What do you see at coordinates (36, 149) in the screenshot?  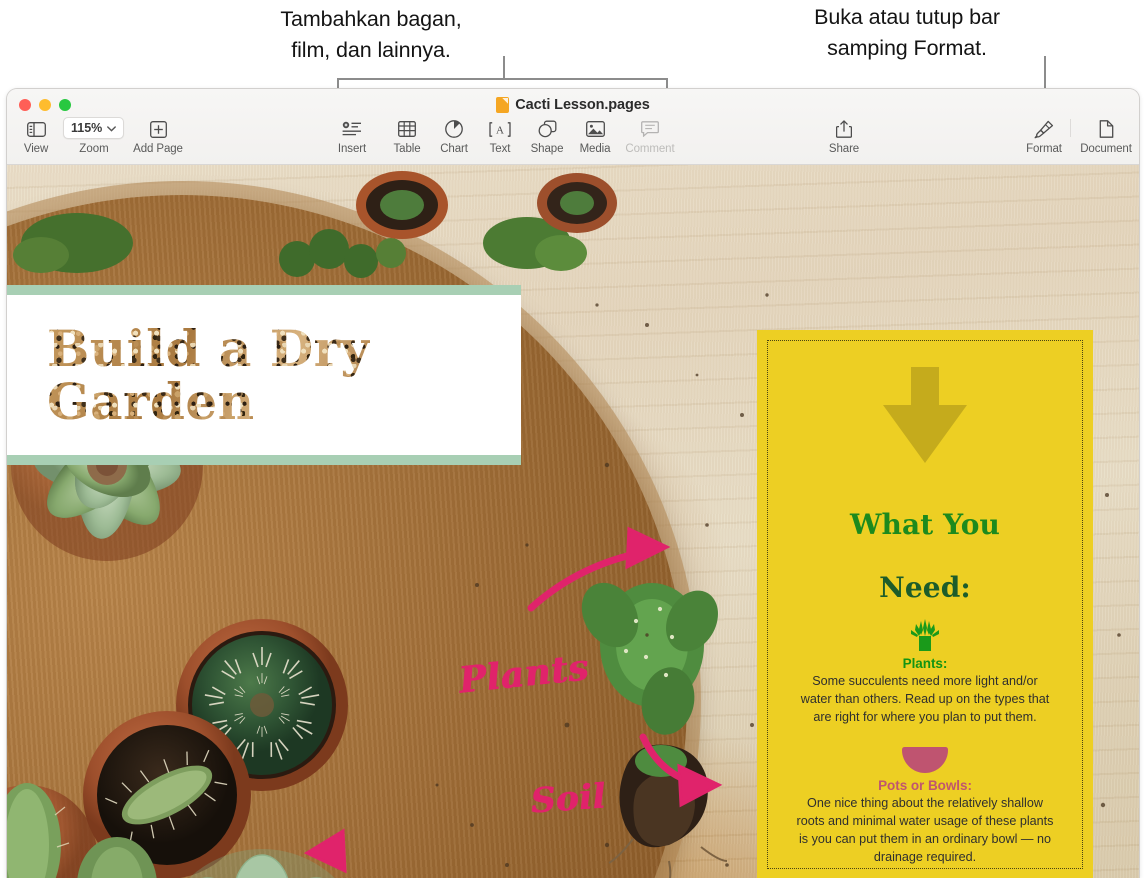 I see `view-label: View` at bounding box center [36, 149].